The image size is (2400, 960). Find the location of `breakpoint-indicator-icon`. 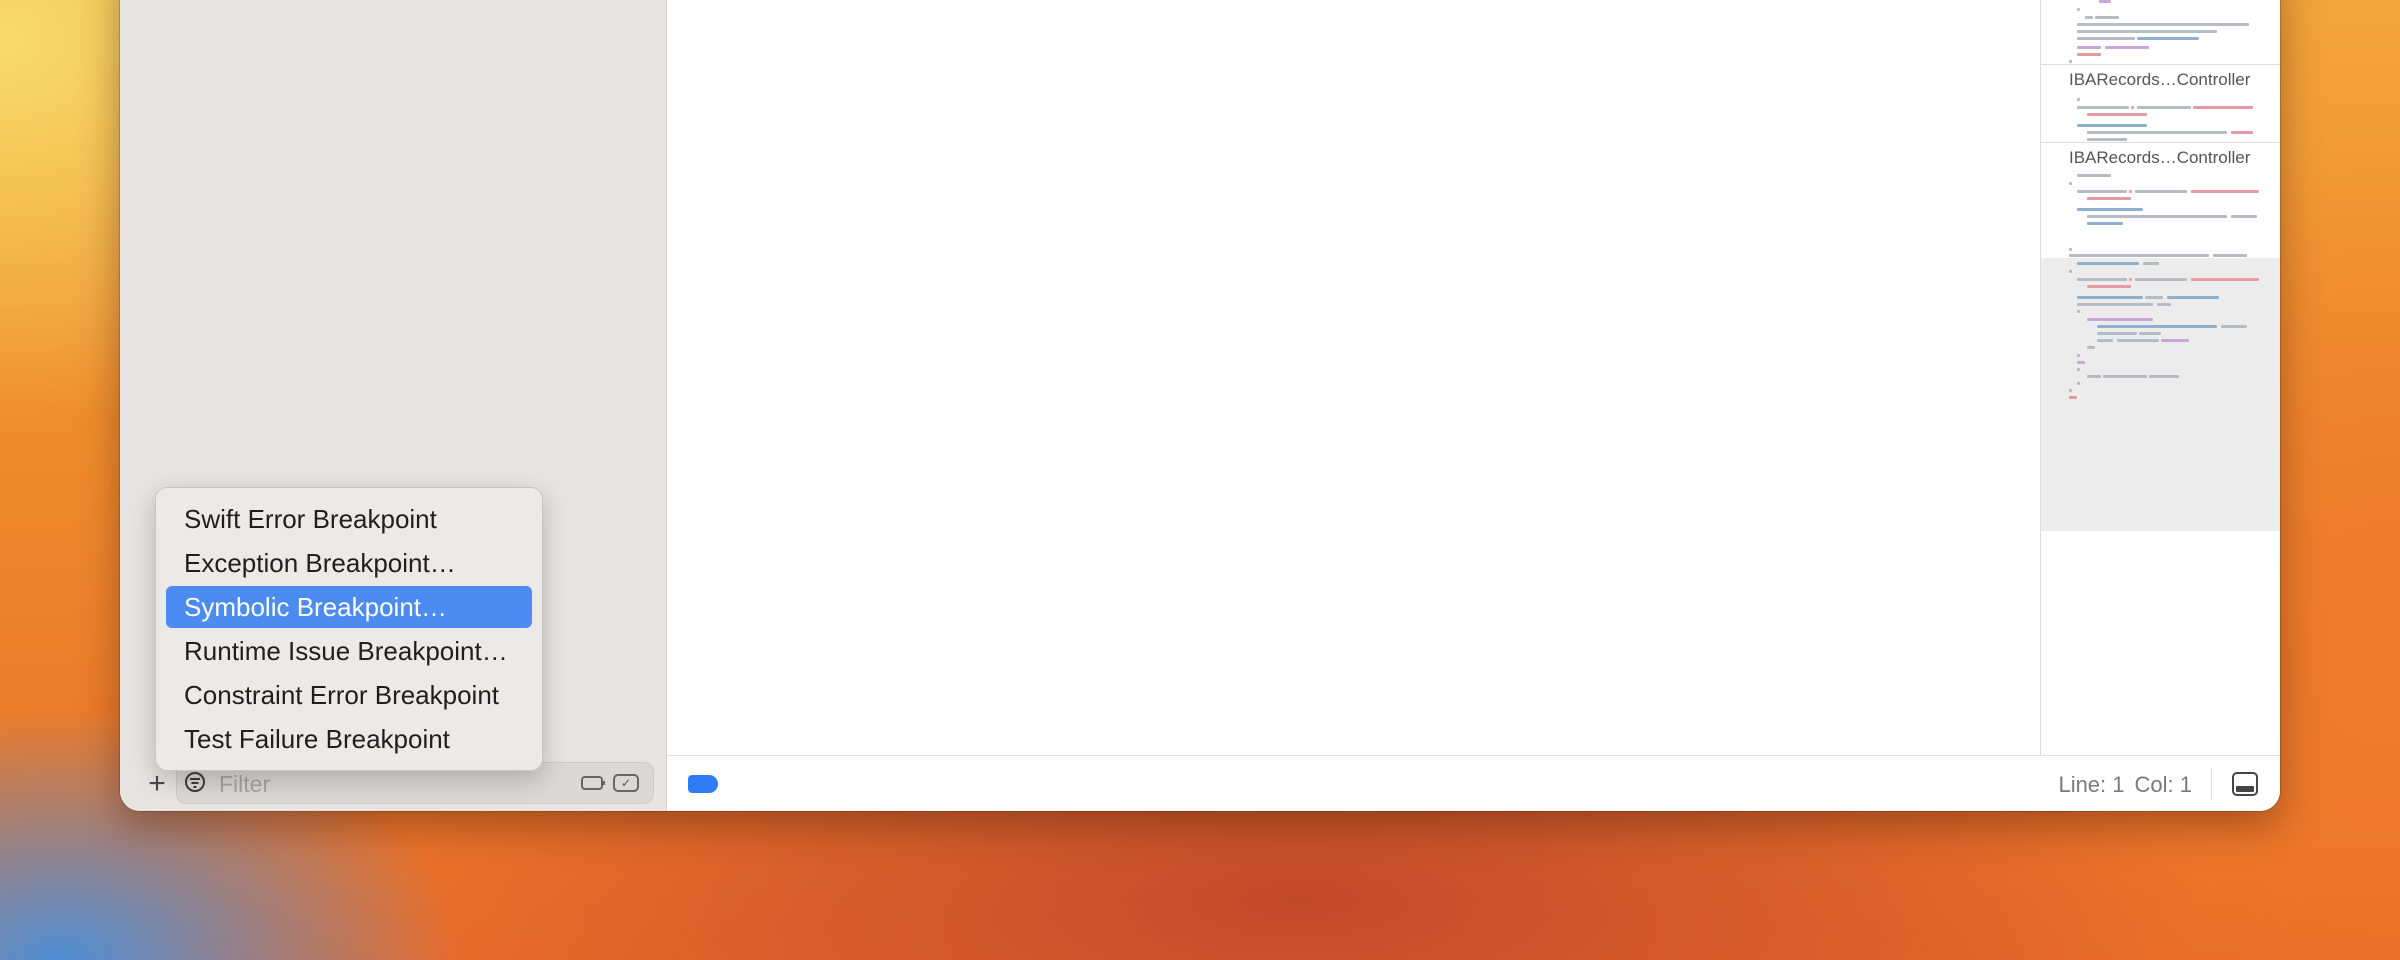

breakpoint-indicator-icon is located at coordinates (703, 784).